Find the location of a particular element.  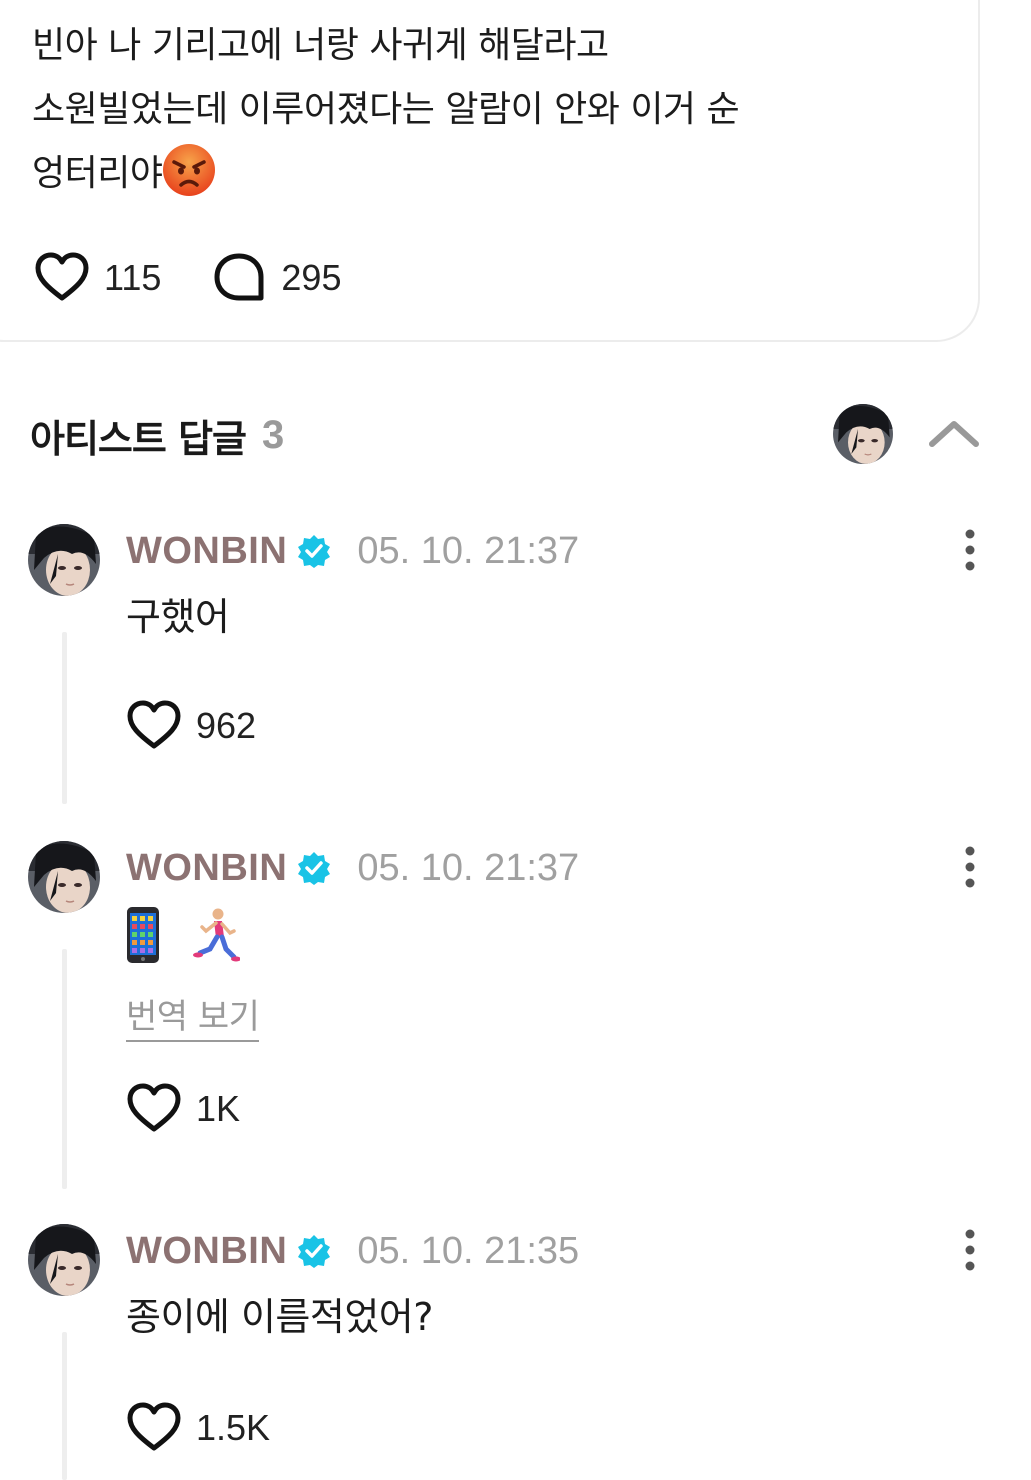

artist-replies-count: 3 is located at coordinates (273, 434).